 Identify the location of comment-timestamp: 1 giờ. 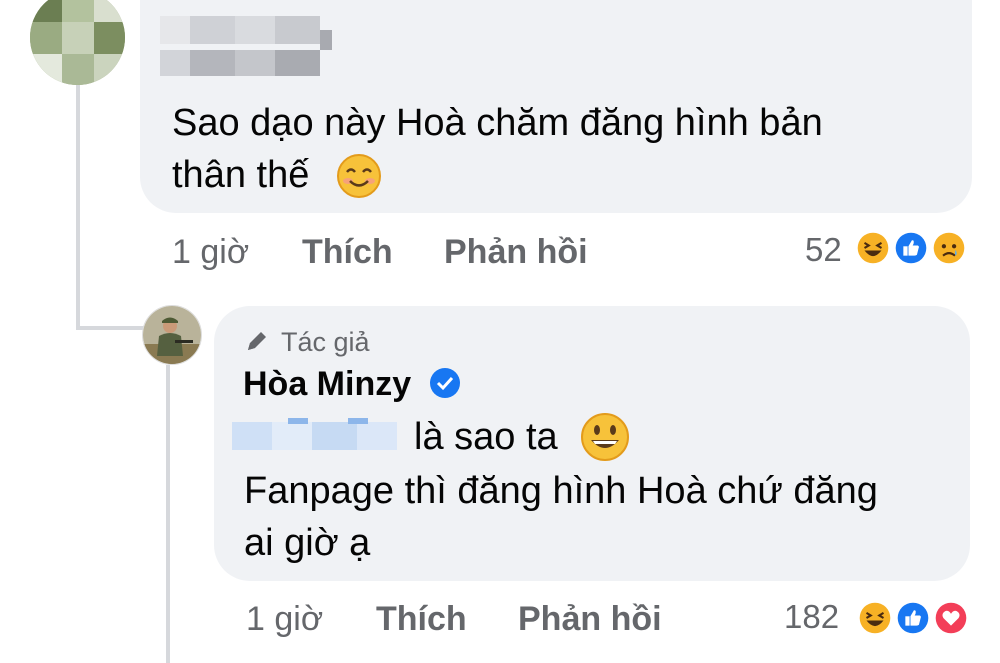
(210, 252).